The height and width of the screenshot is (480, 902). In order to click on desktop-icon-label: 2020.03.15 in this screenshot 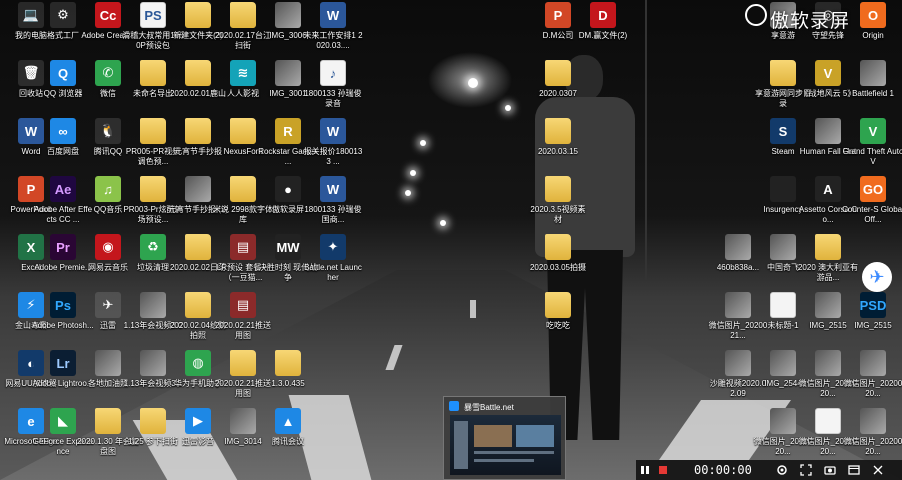, I will do `click(558, 151)`.